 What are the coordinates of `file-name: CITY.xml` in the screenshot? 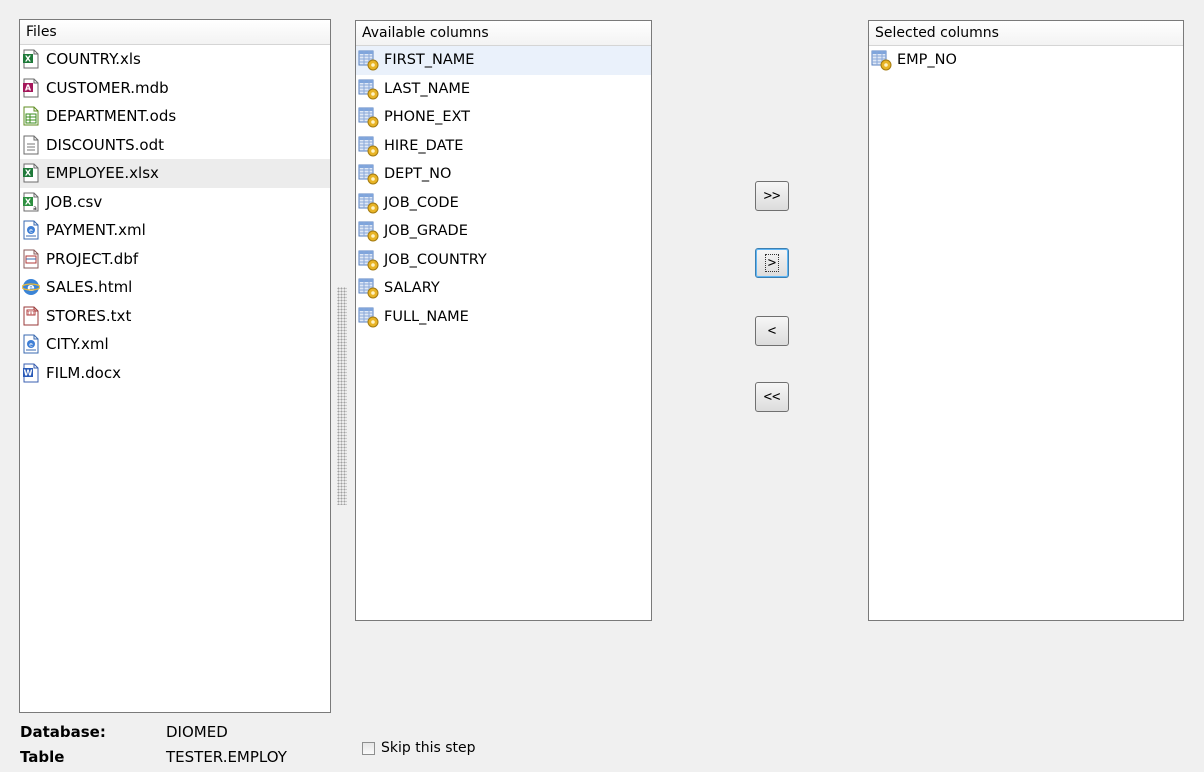 It's located at (77, 344).